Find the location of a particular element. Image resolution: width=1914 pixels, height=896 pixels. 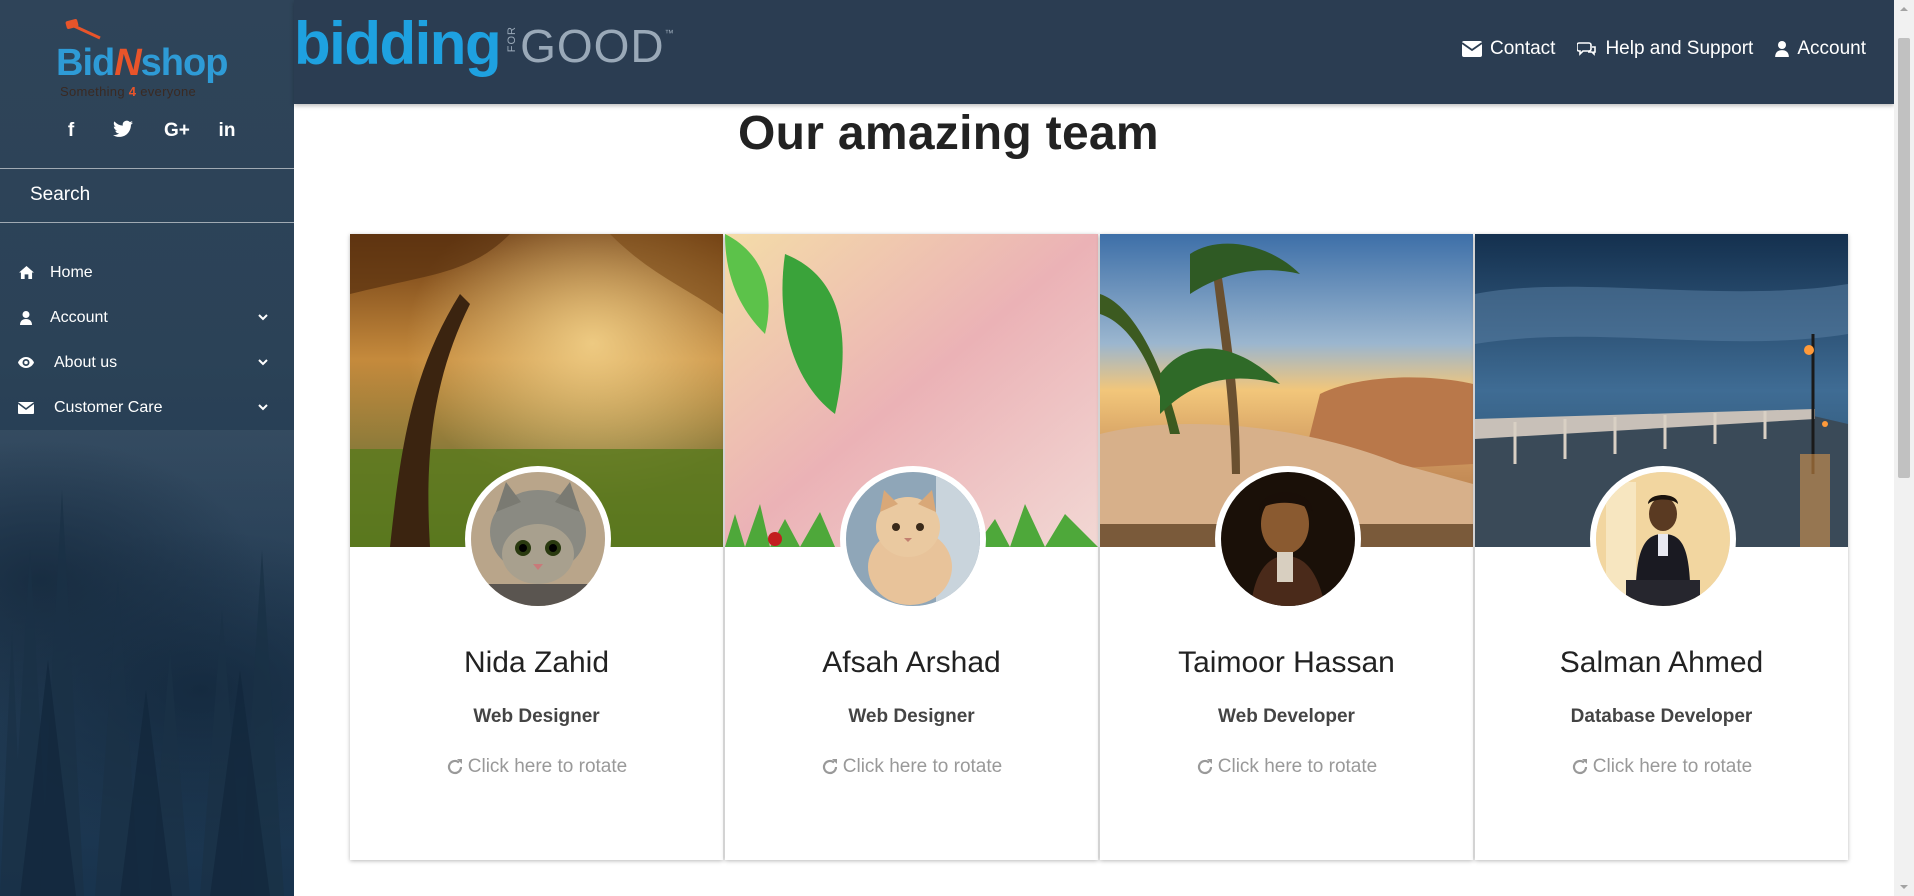

twitter-icon is located at coordinates (123, 132).